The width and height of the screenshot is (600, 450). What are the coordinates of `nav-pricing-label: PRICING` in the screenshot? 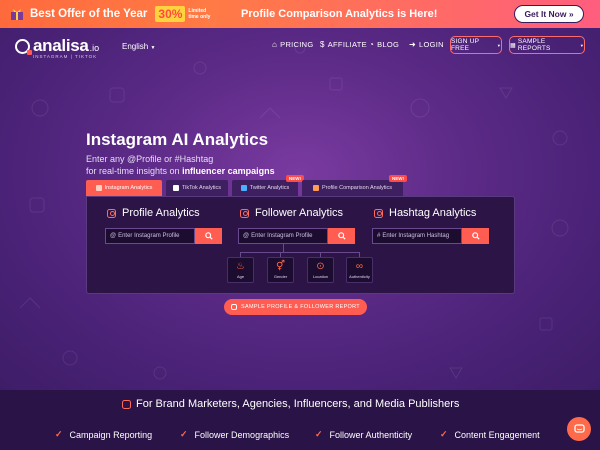 It's located at (297, 44).